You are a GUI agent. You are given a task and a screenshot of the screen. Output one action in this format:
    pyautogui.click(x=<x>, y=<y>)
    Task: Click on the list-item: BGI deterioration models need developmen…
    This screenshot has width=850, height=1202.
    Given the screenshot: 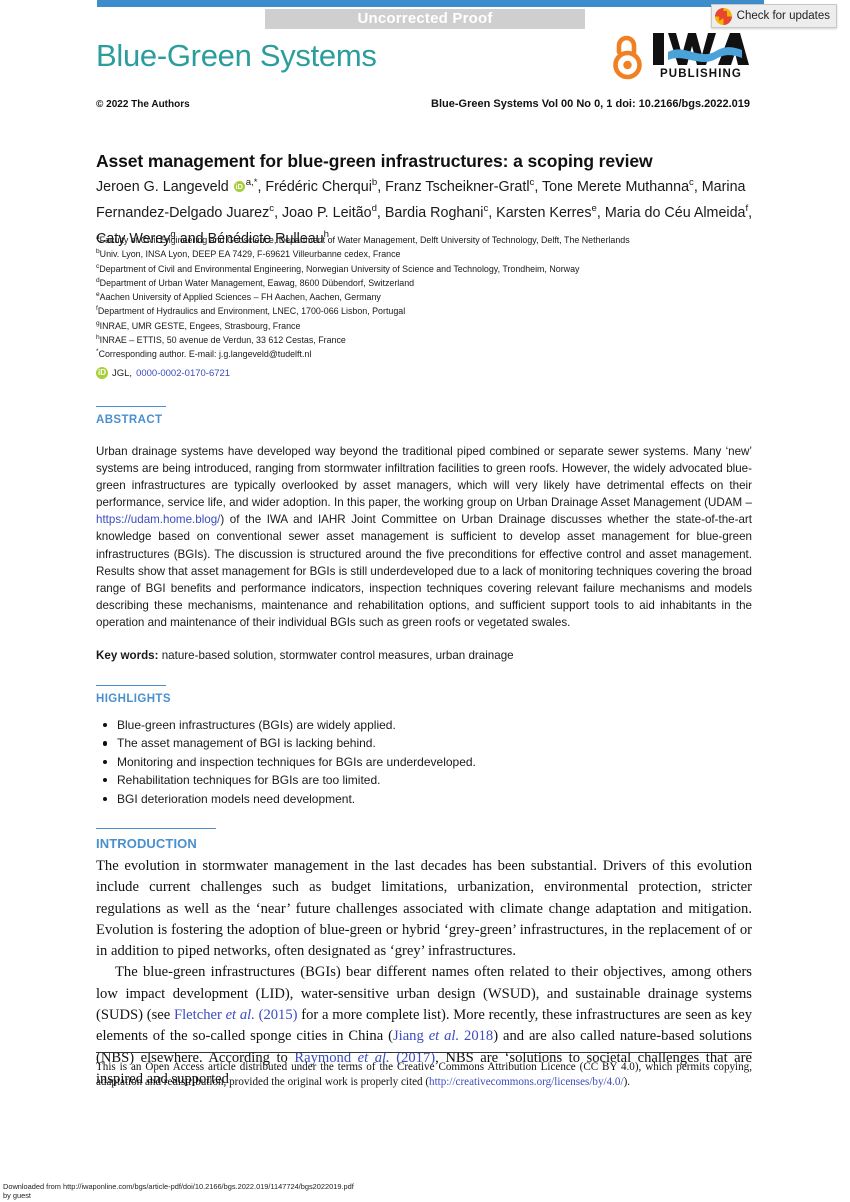 What is the action you would take?
    pyautogui.click(x=376, y=799)
    